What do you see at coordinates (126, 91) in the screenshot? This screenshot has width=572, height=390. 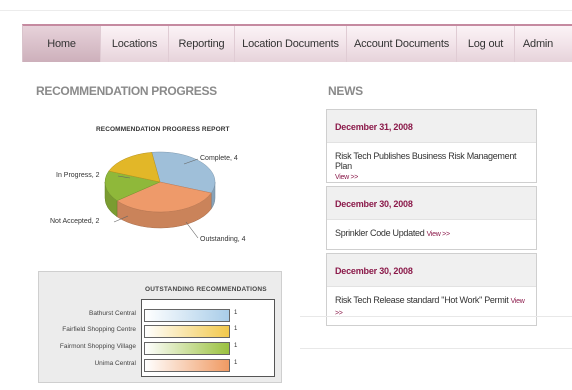 I see `progress-heading: RECOMMENDATION PROGRESS` at bounding box center [126, 91].